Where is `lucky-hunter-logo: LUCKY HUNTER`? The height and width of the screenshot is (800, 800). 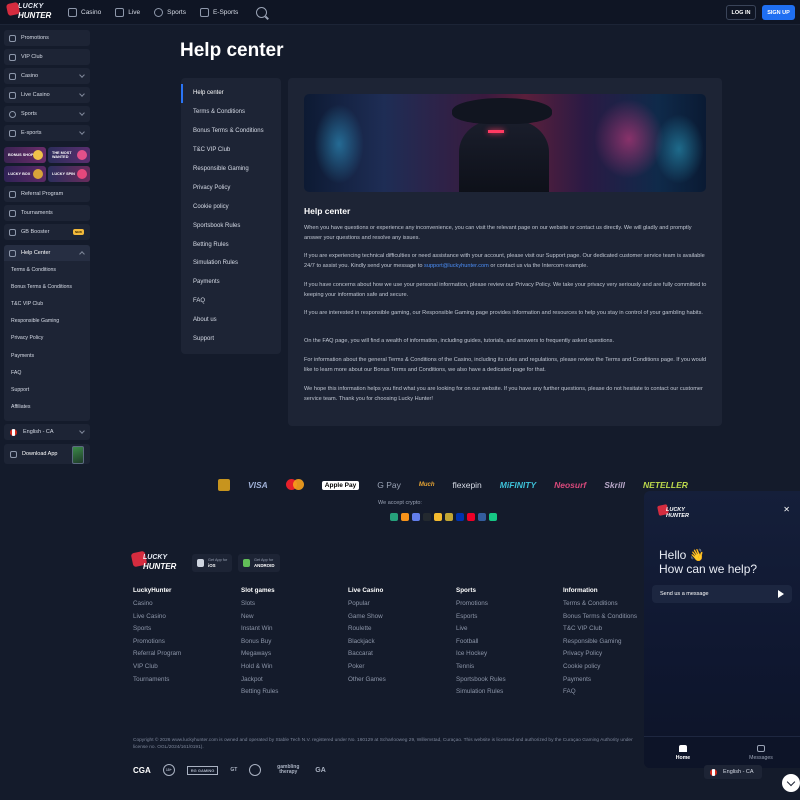 lucky-hunter-logo: LUCKY HUNTER is located at coordinates (31, 12).